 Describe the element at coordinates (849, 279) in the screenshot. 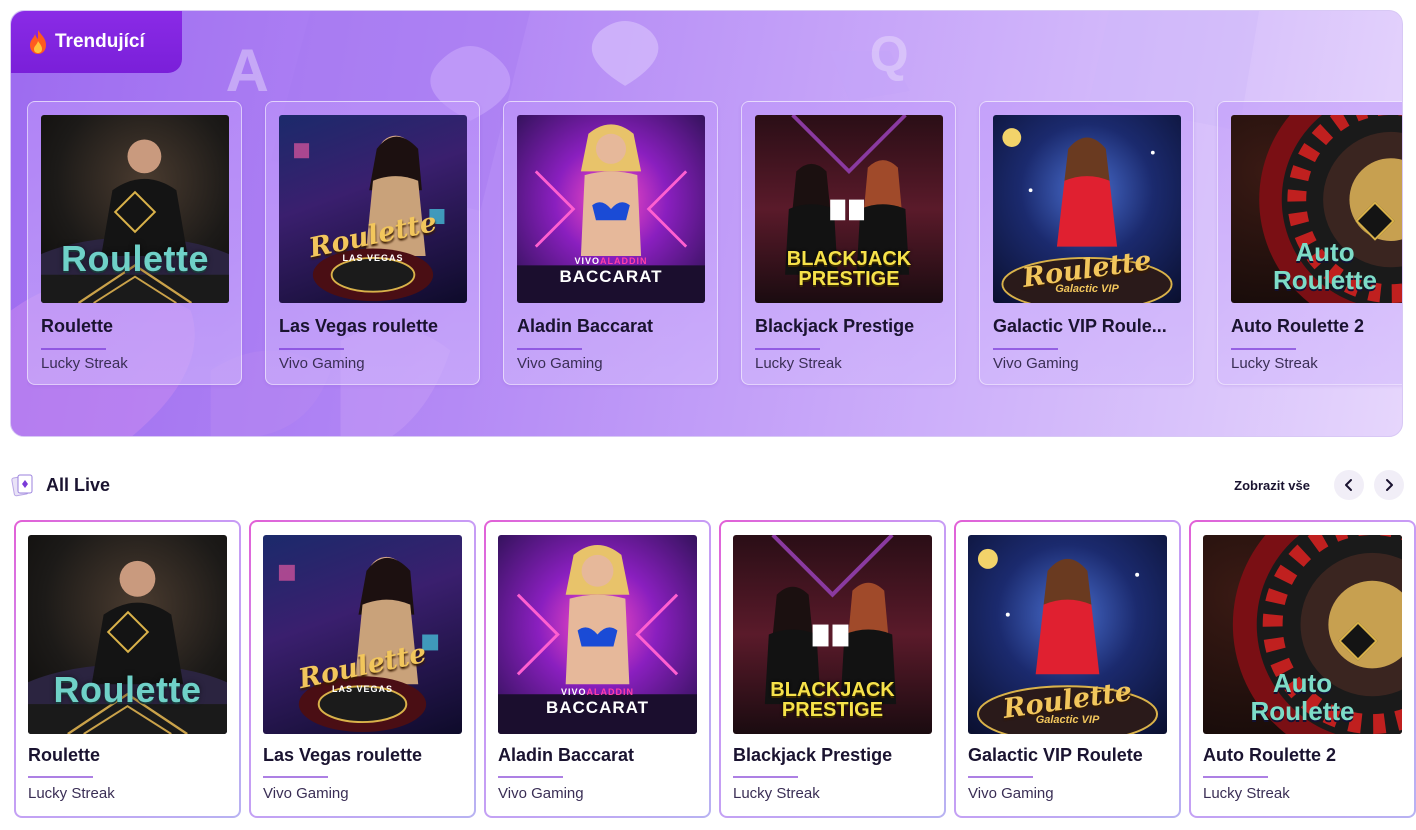

I see `art-subtitle: PRESTIGE` at that location.